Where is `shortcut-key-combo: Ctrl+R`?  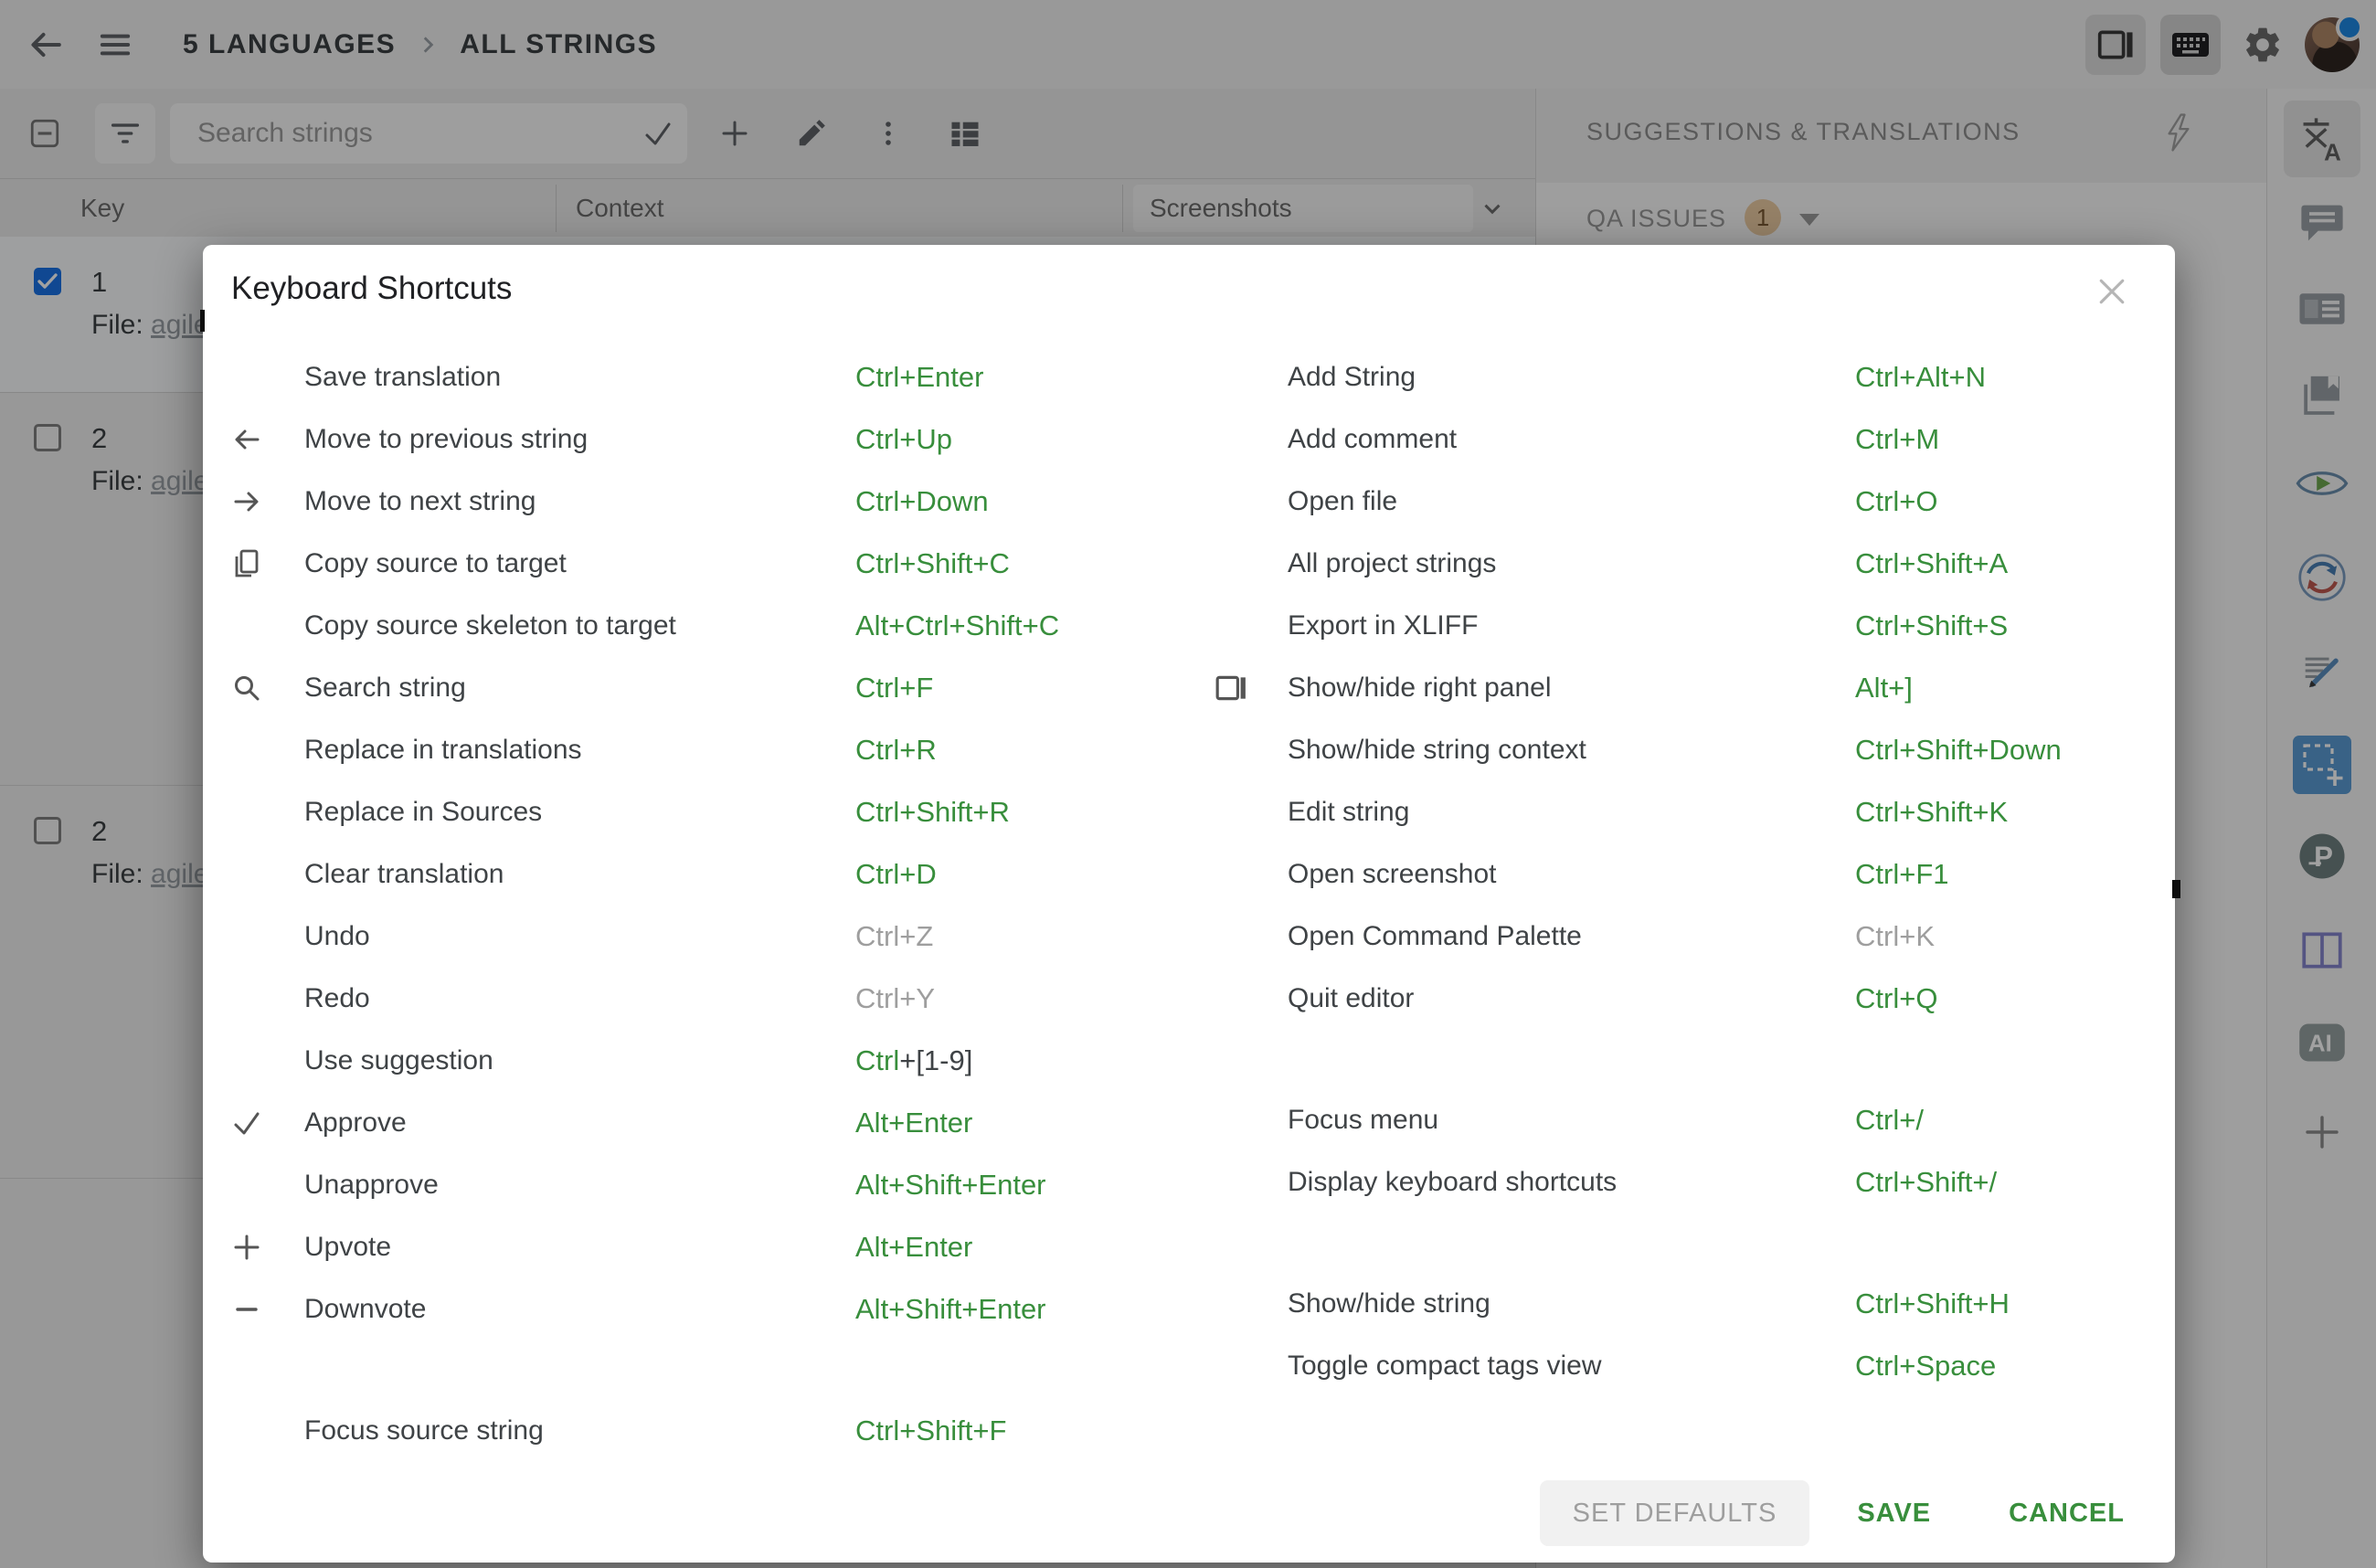 shortcut-key-combo: Ctrl+R is located at coordinates (896, 750).